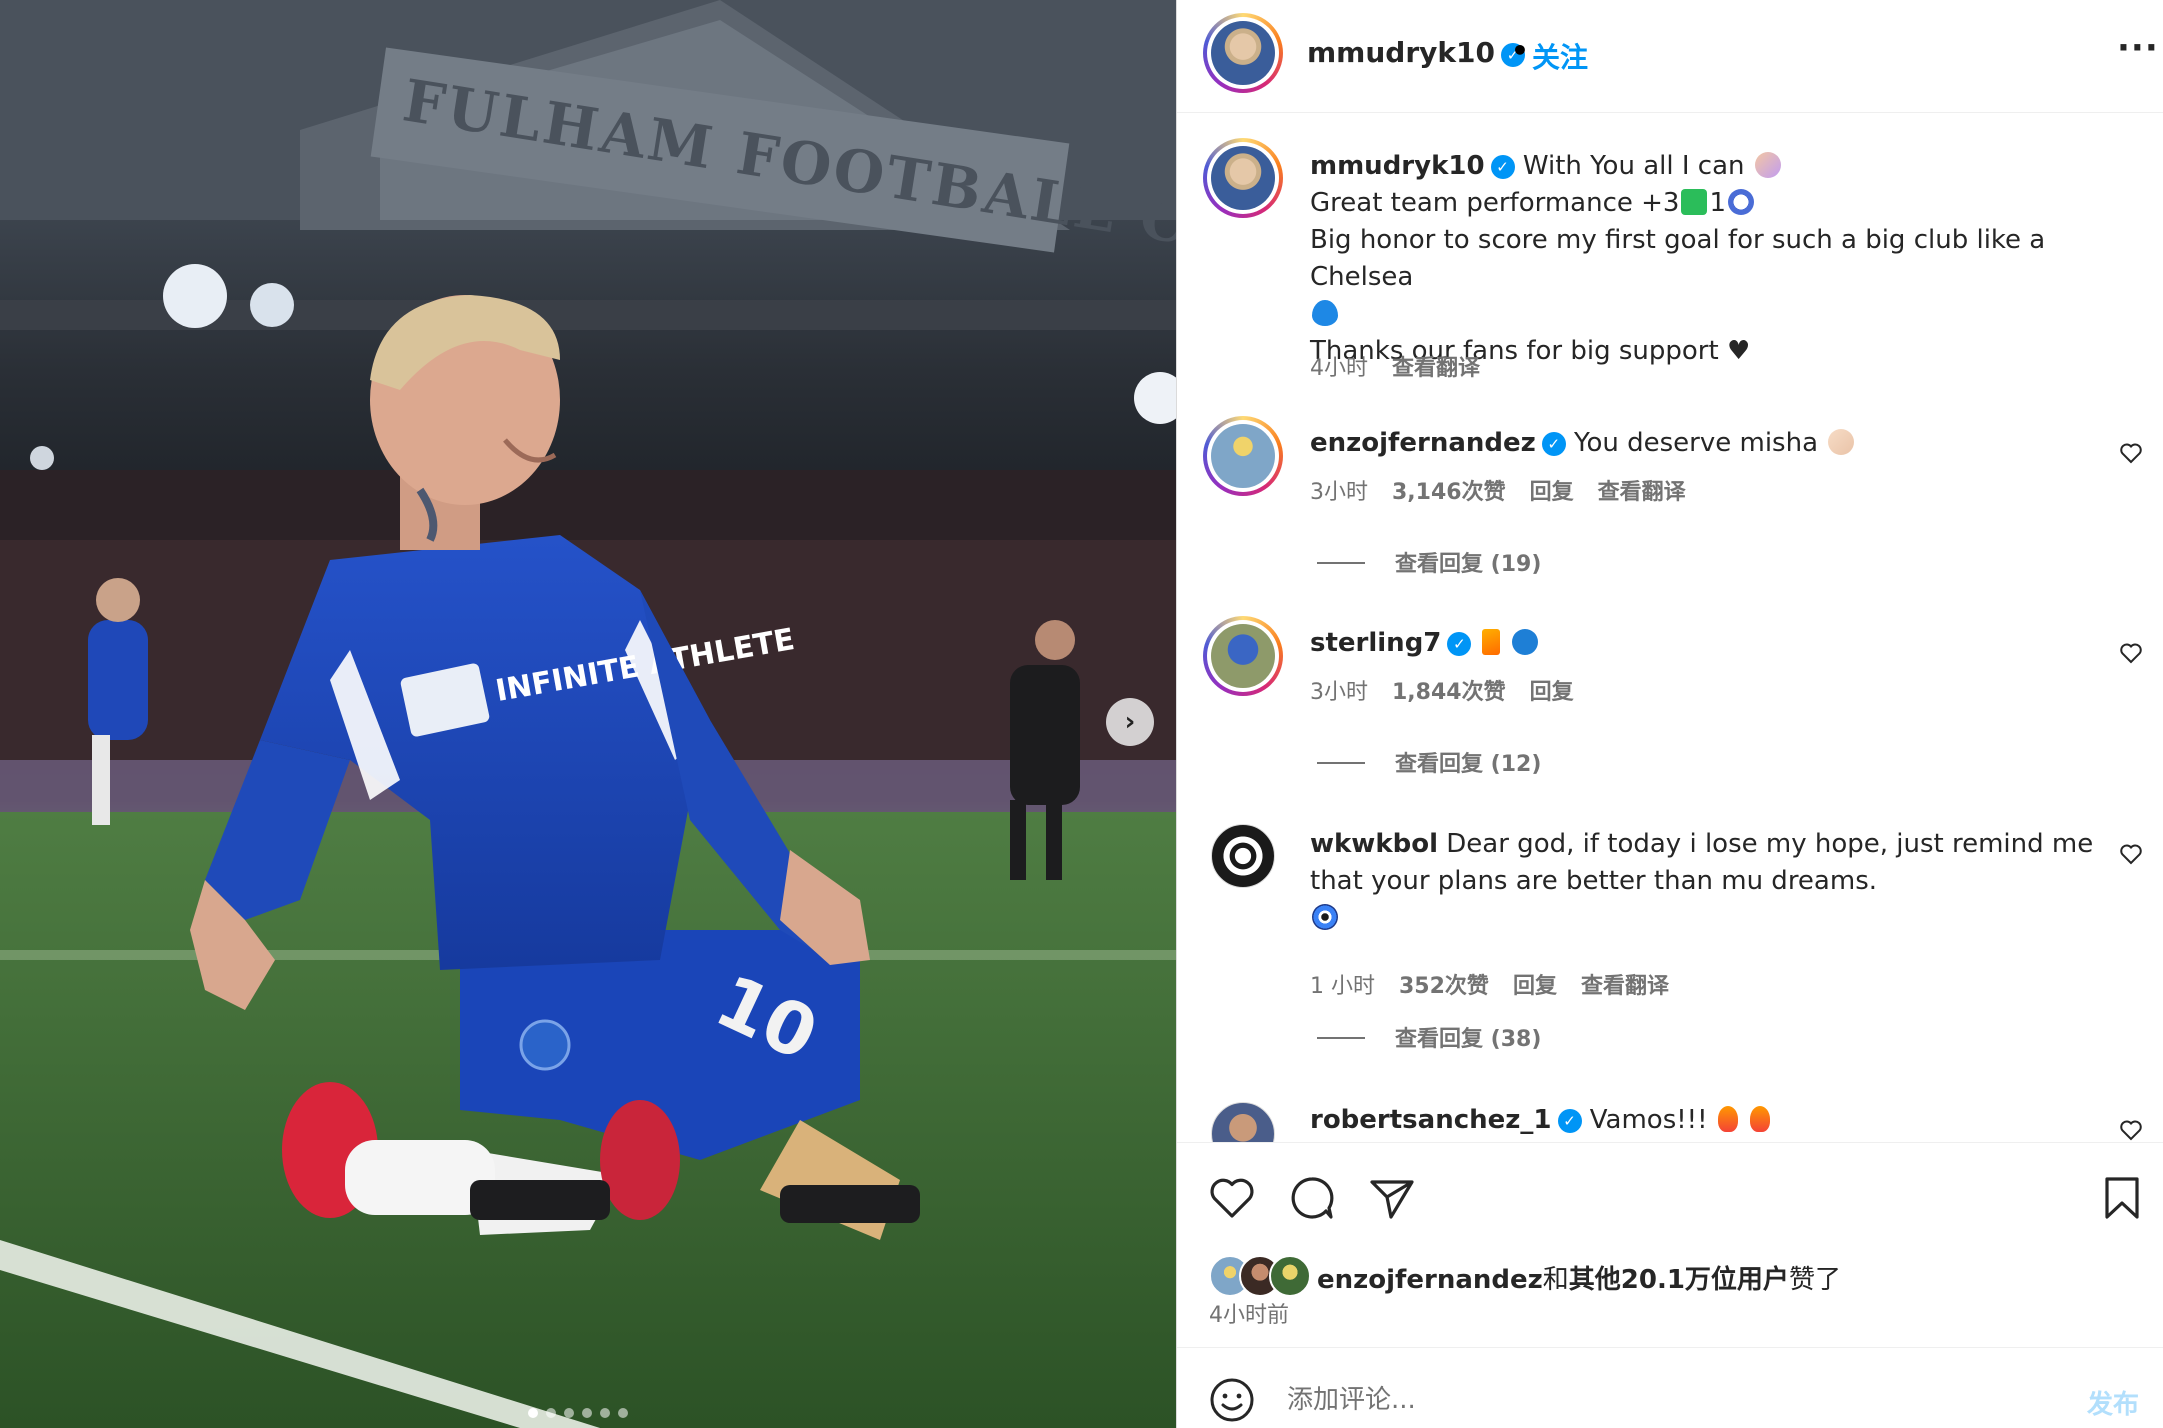  What do you see at coordinates (1694, 202) in the screenshot?
I see `check-mark-icon` at bounding box center [1694, 202].